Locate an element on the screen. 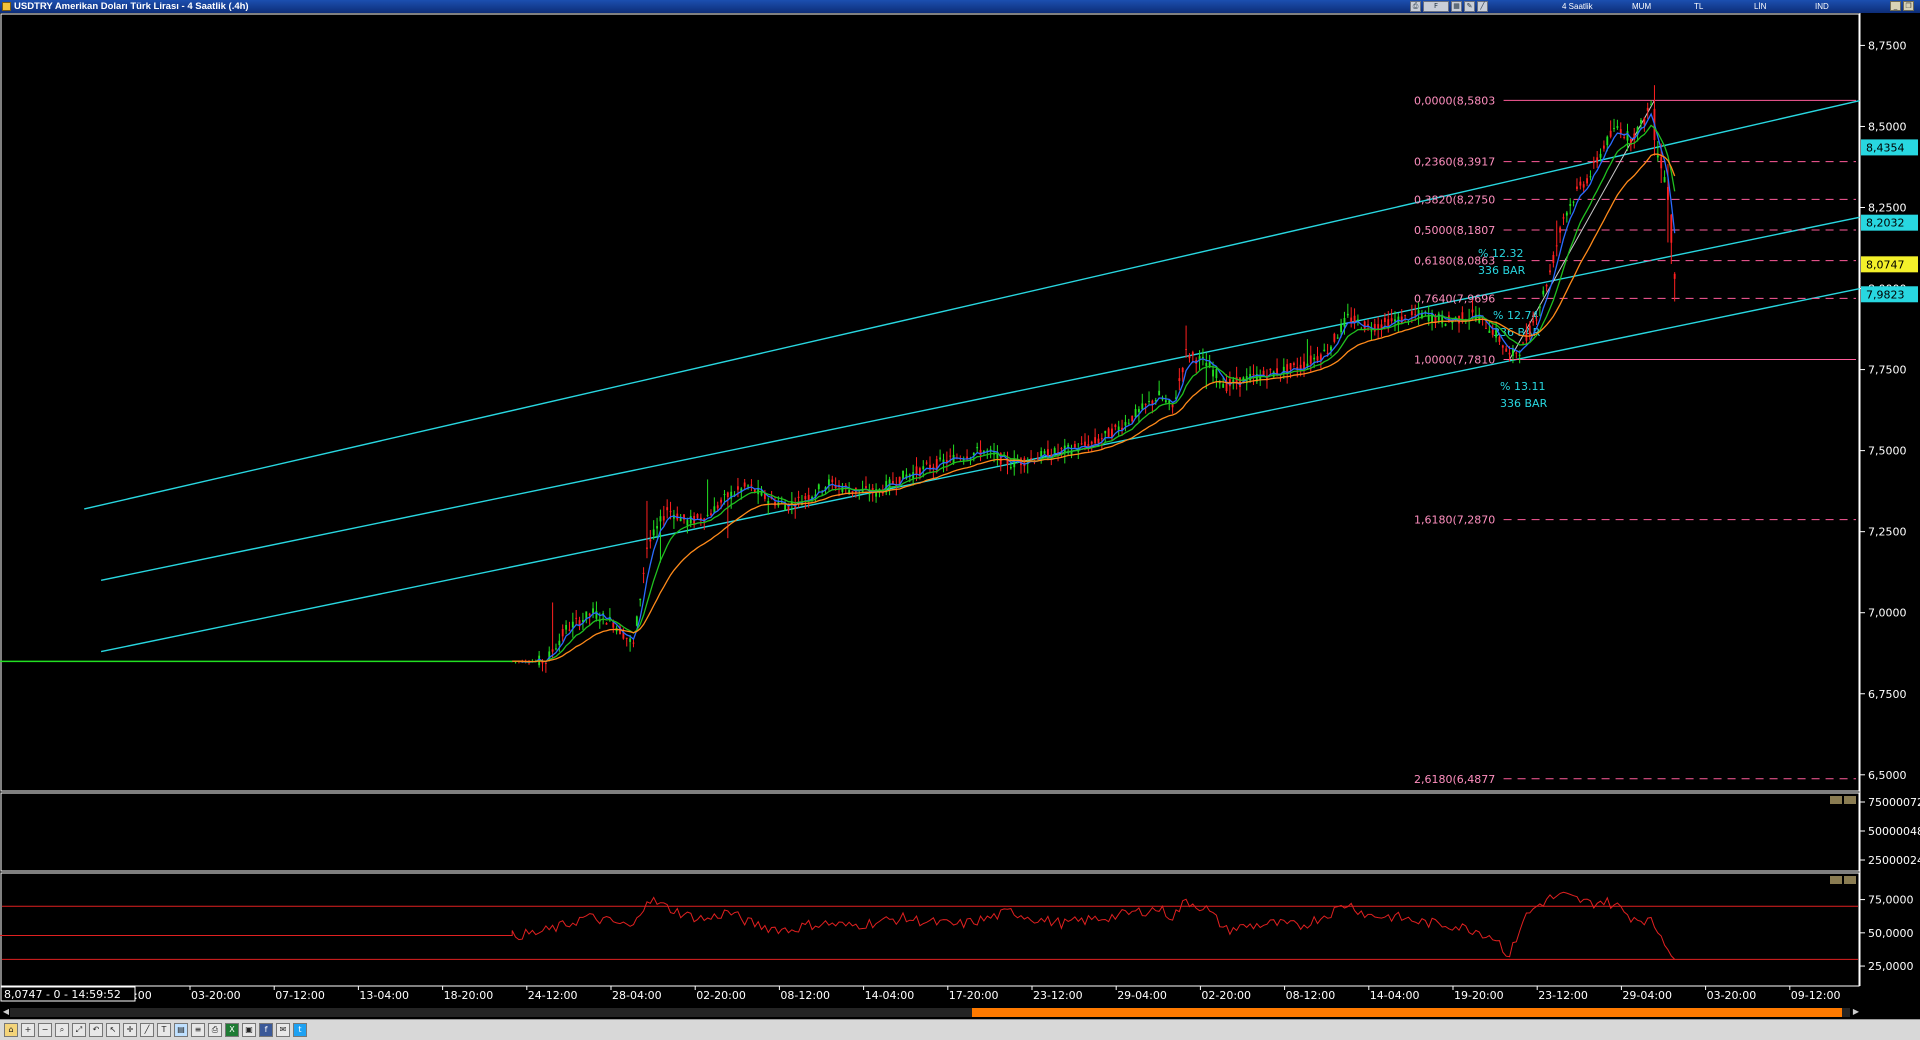  open-icon: ⌂ is located at coordinates (11, 1030).